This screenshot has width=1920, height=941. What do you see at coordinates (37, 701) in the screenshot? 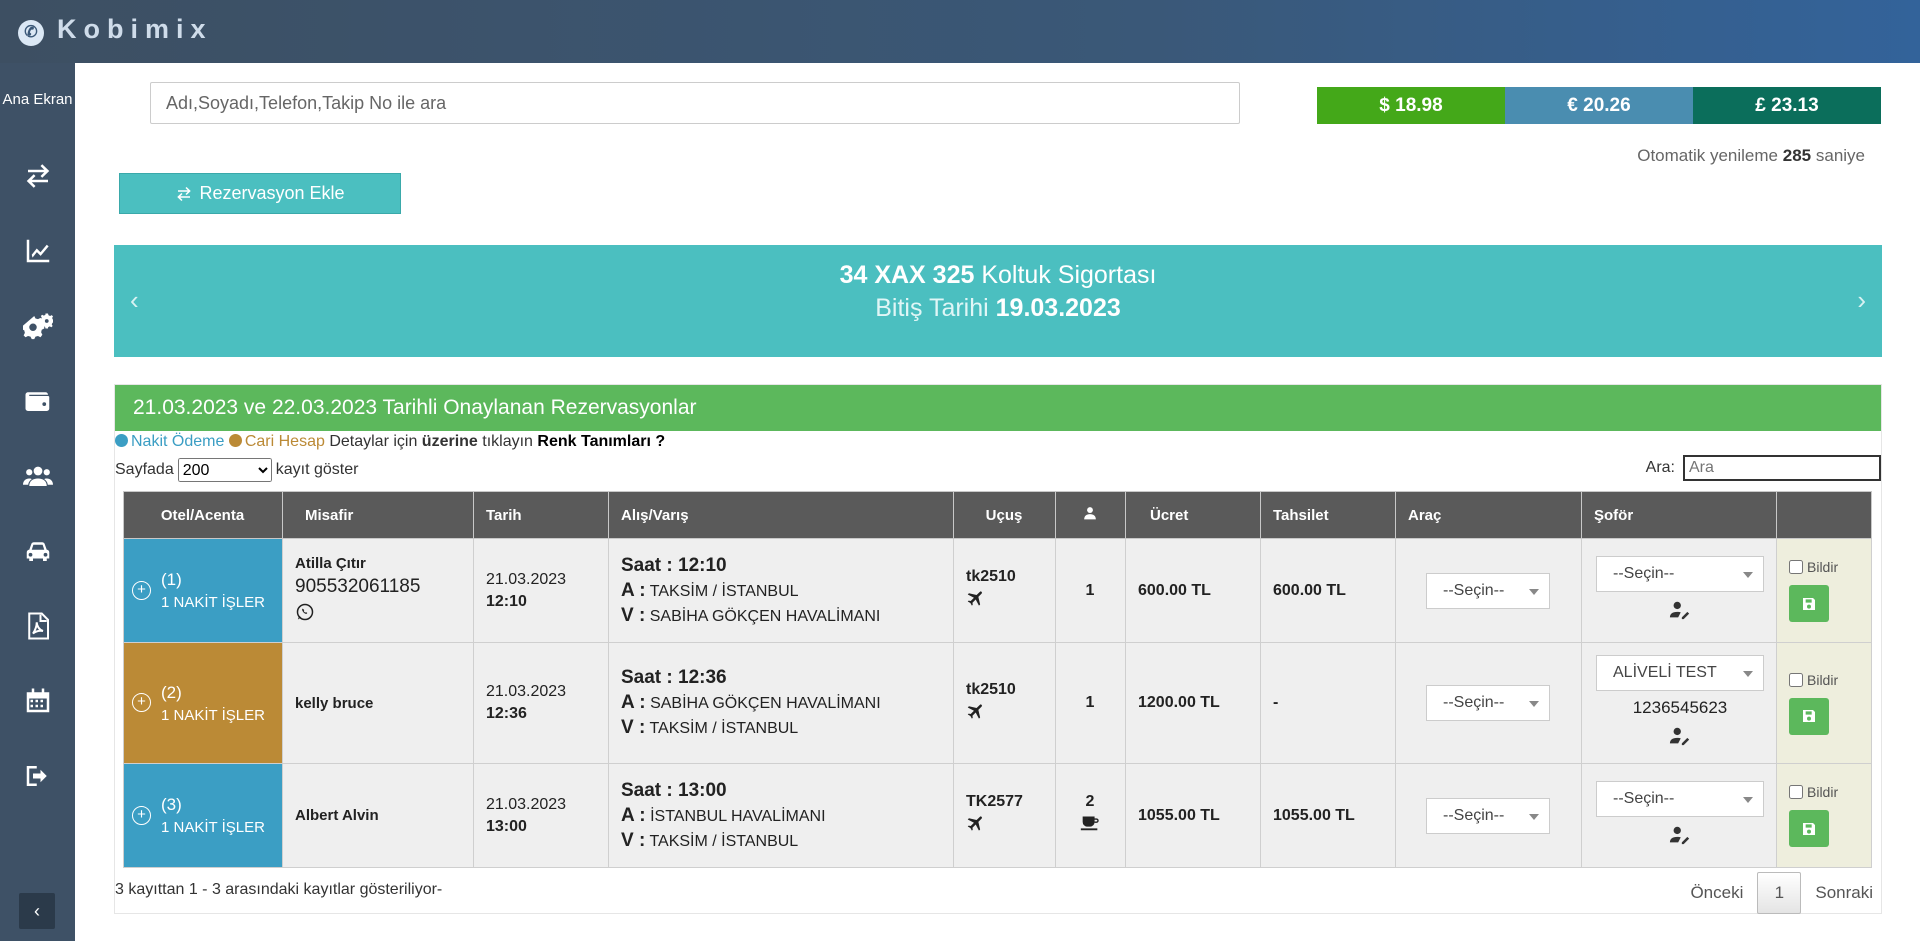
I see `sidebar-item-calendar` at bounding box center [37, 701].